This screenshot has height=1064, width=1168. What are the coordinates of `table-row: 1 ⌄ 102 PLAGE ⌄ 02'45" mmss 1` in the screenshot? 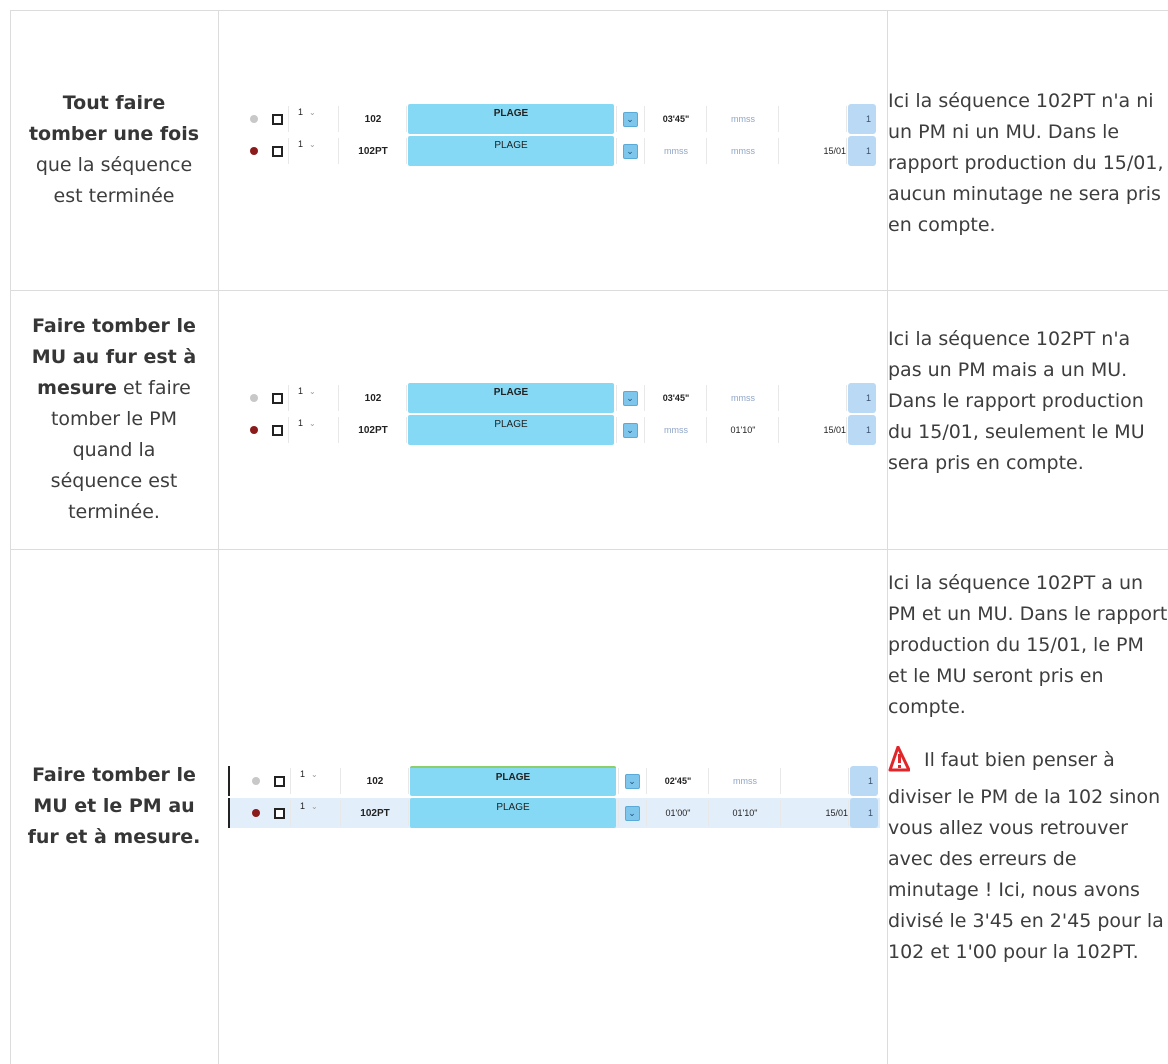 It's located at (554, 781).